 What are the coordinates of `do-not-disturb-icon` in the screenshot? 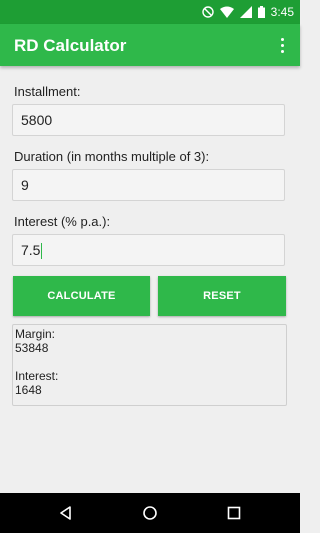 It's located at (207, 12).